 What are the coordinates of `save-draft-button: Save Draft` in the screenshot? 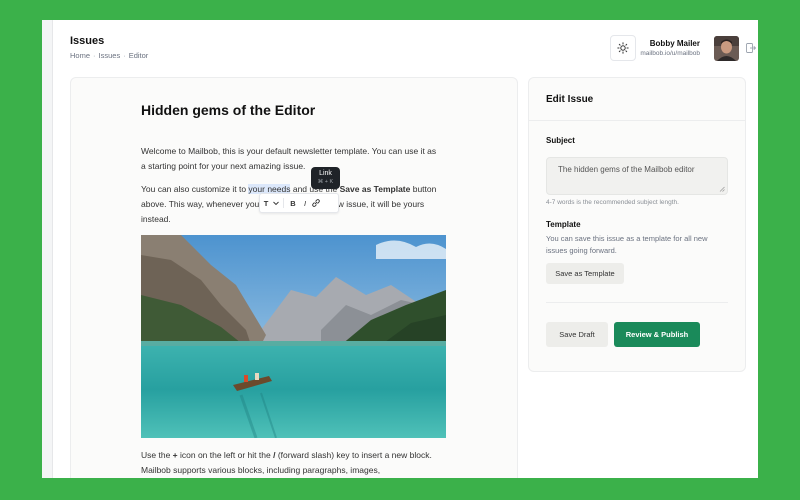 It's located at (577, 334).